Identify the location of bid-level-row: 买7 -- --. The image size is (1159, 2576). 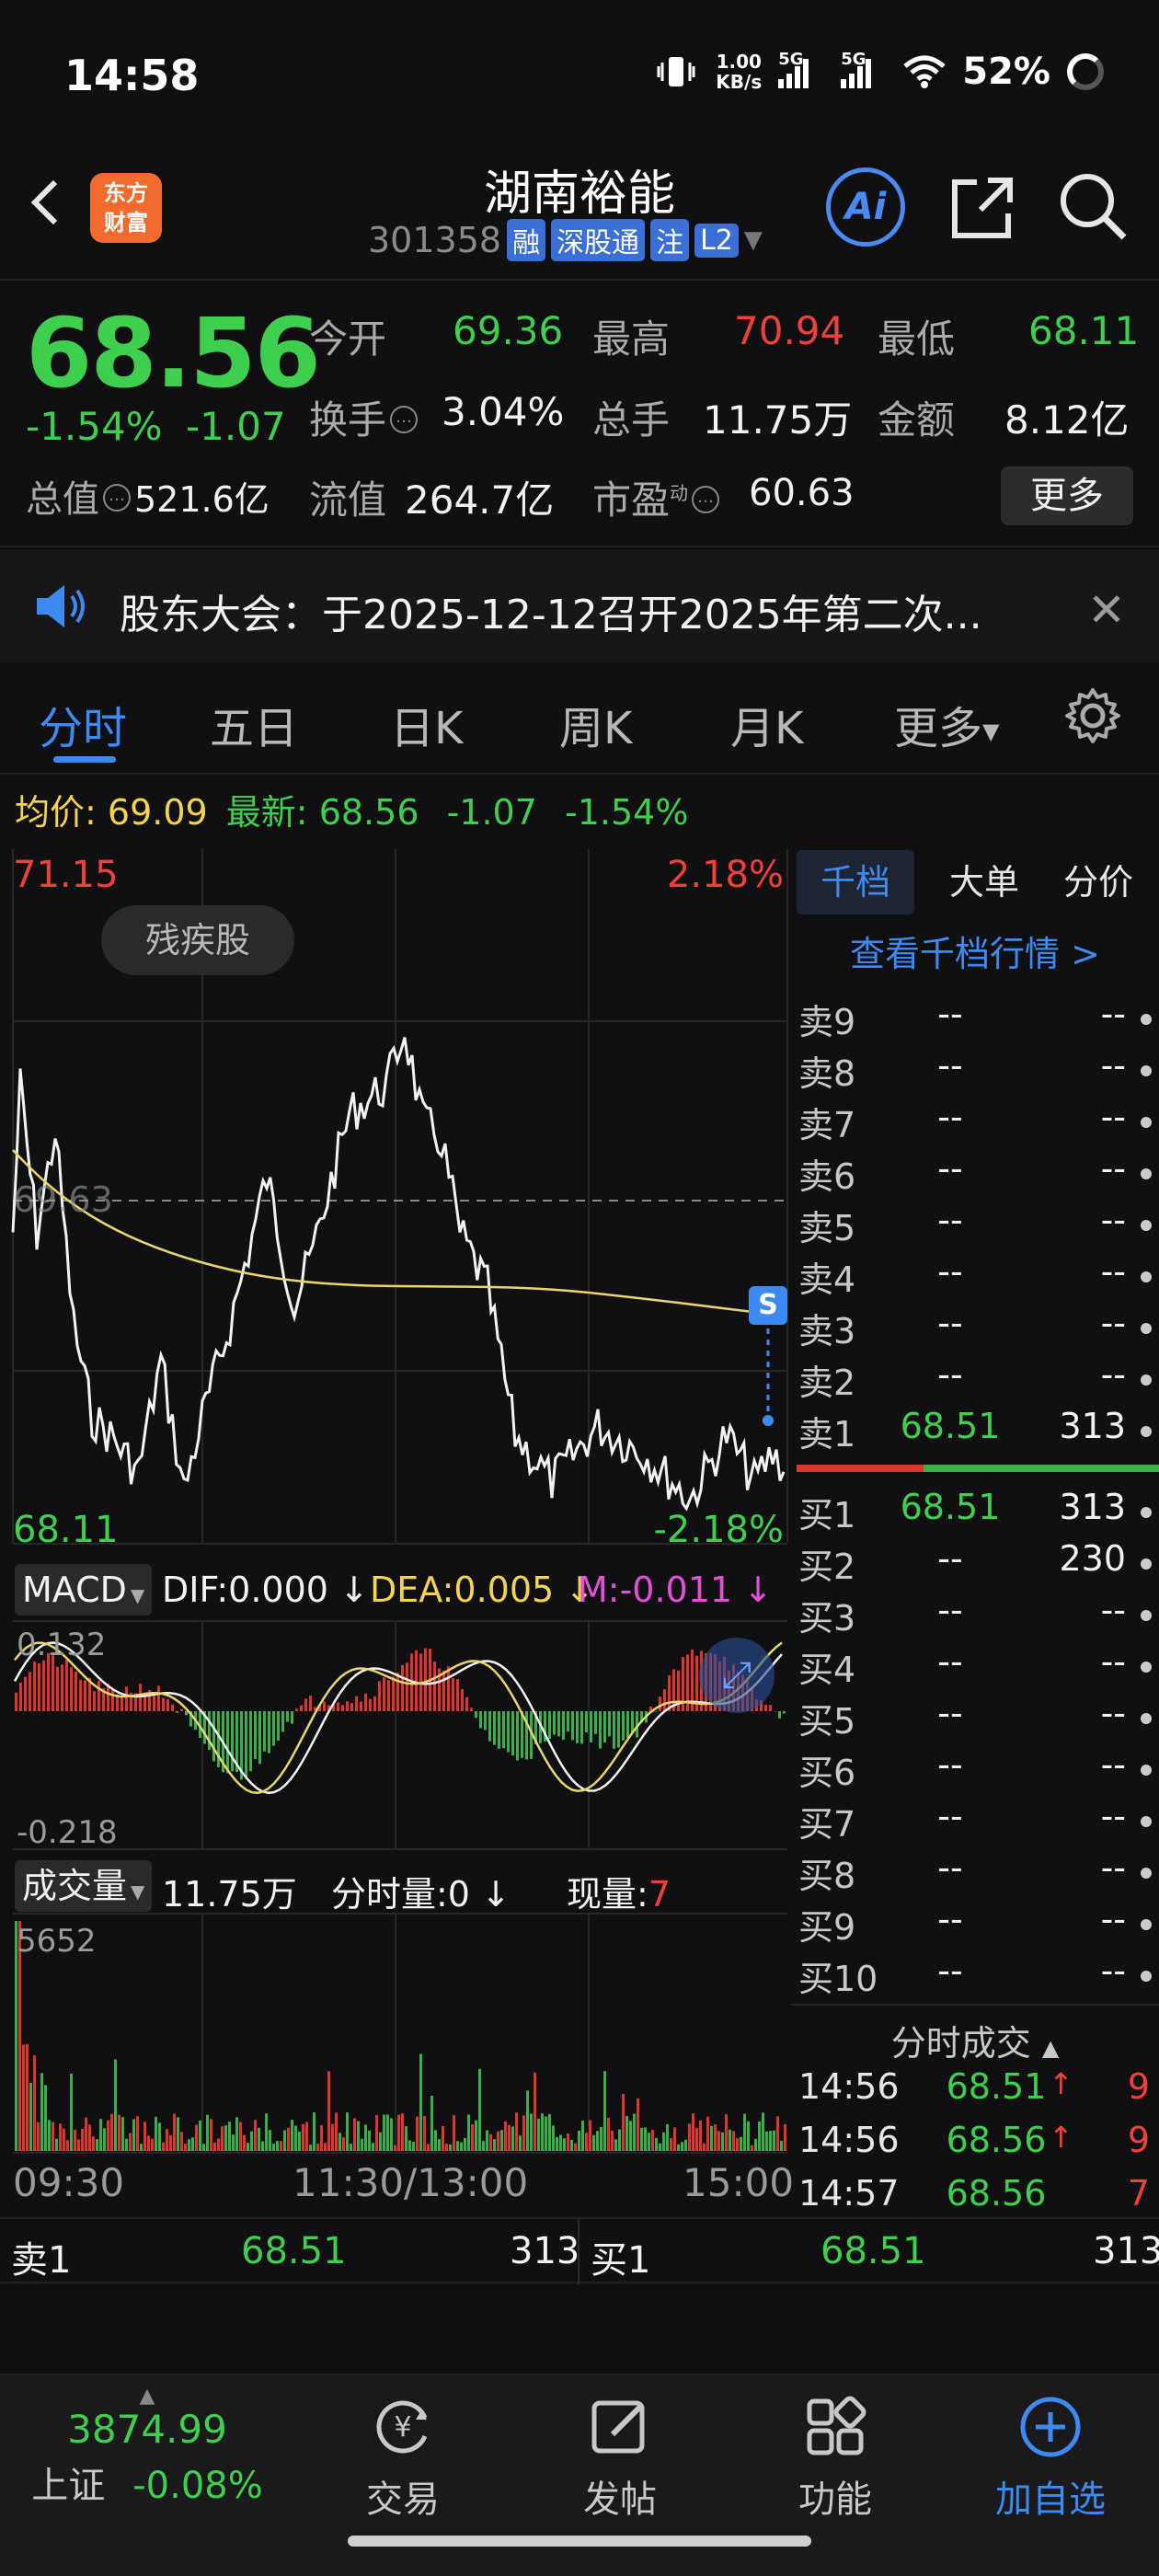
(977, 1821).